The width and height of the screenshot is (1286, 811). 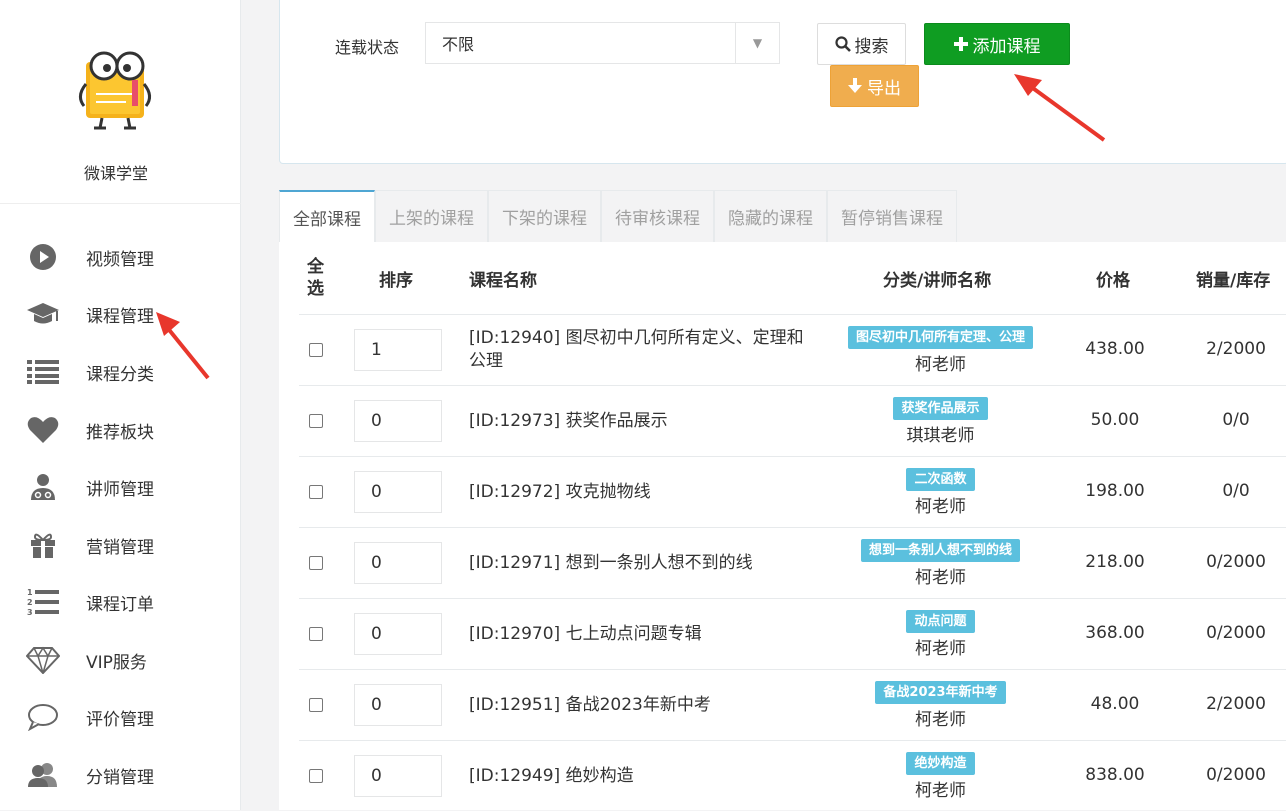 I want to click on annotation-arrow-course, so click(x=183, y=346).